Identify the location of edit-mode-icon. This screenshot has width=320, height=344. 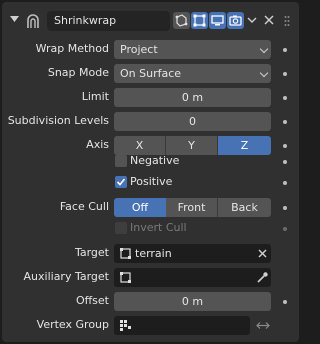
(199, 20).